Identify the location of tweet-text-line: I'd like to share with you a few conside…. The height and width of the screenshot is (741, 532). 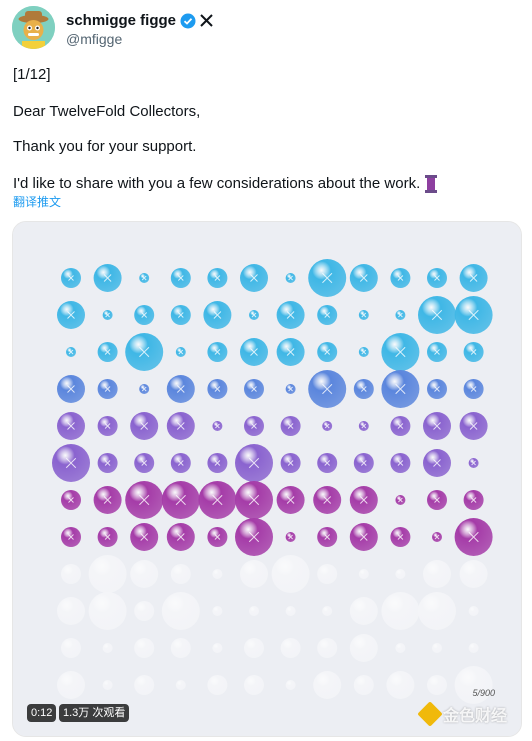
(225, 184).